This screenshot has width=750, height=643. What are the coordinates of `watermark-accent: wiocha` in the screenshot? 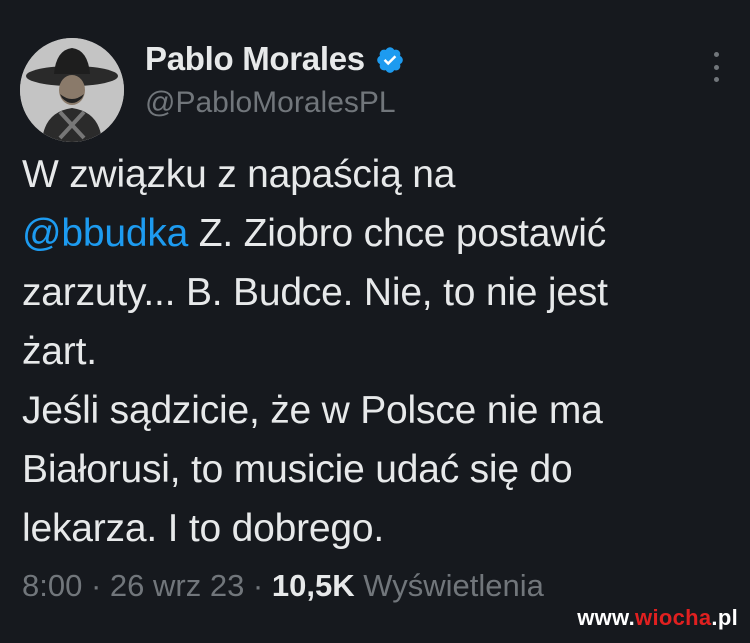 It's located at (673, 617).